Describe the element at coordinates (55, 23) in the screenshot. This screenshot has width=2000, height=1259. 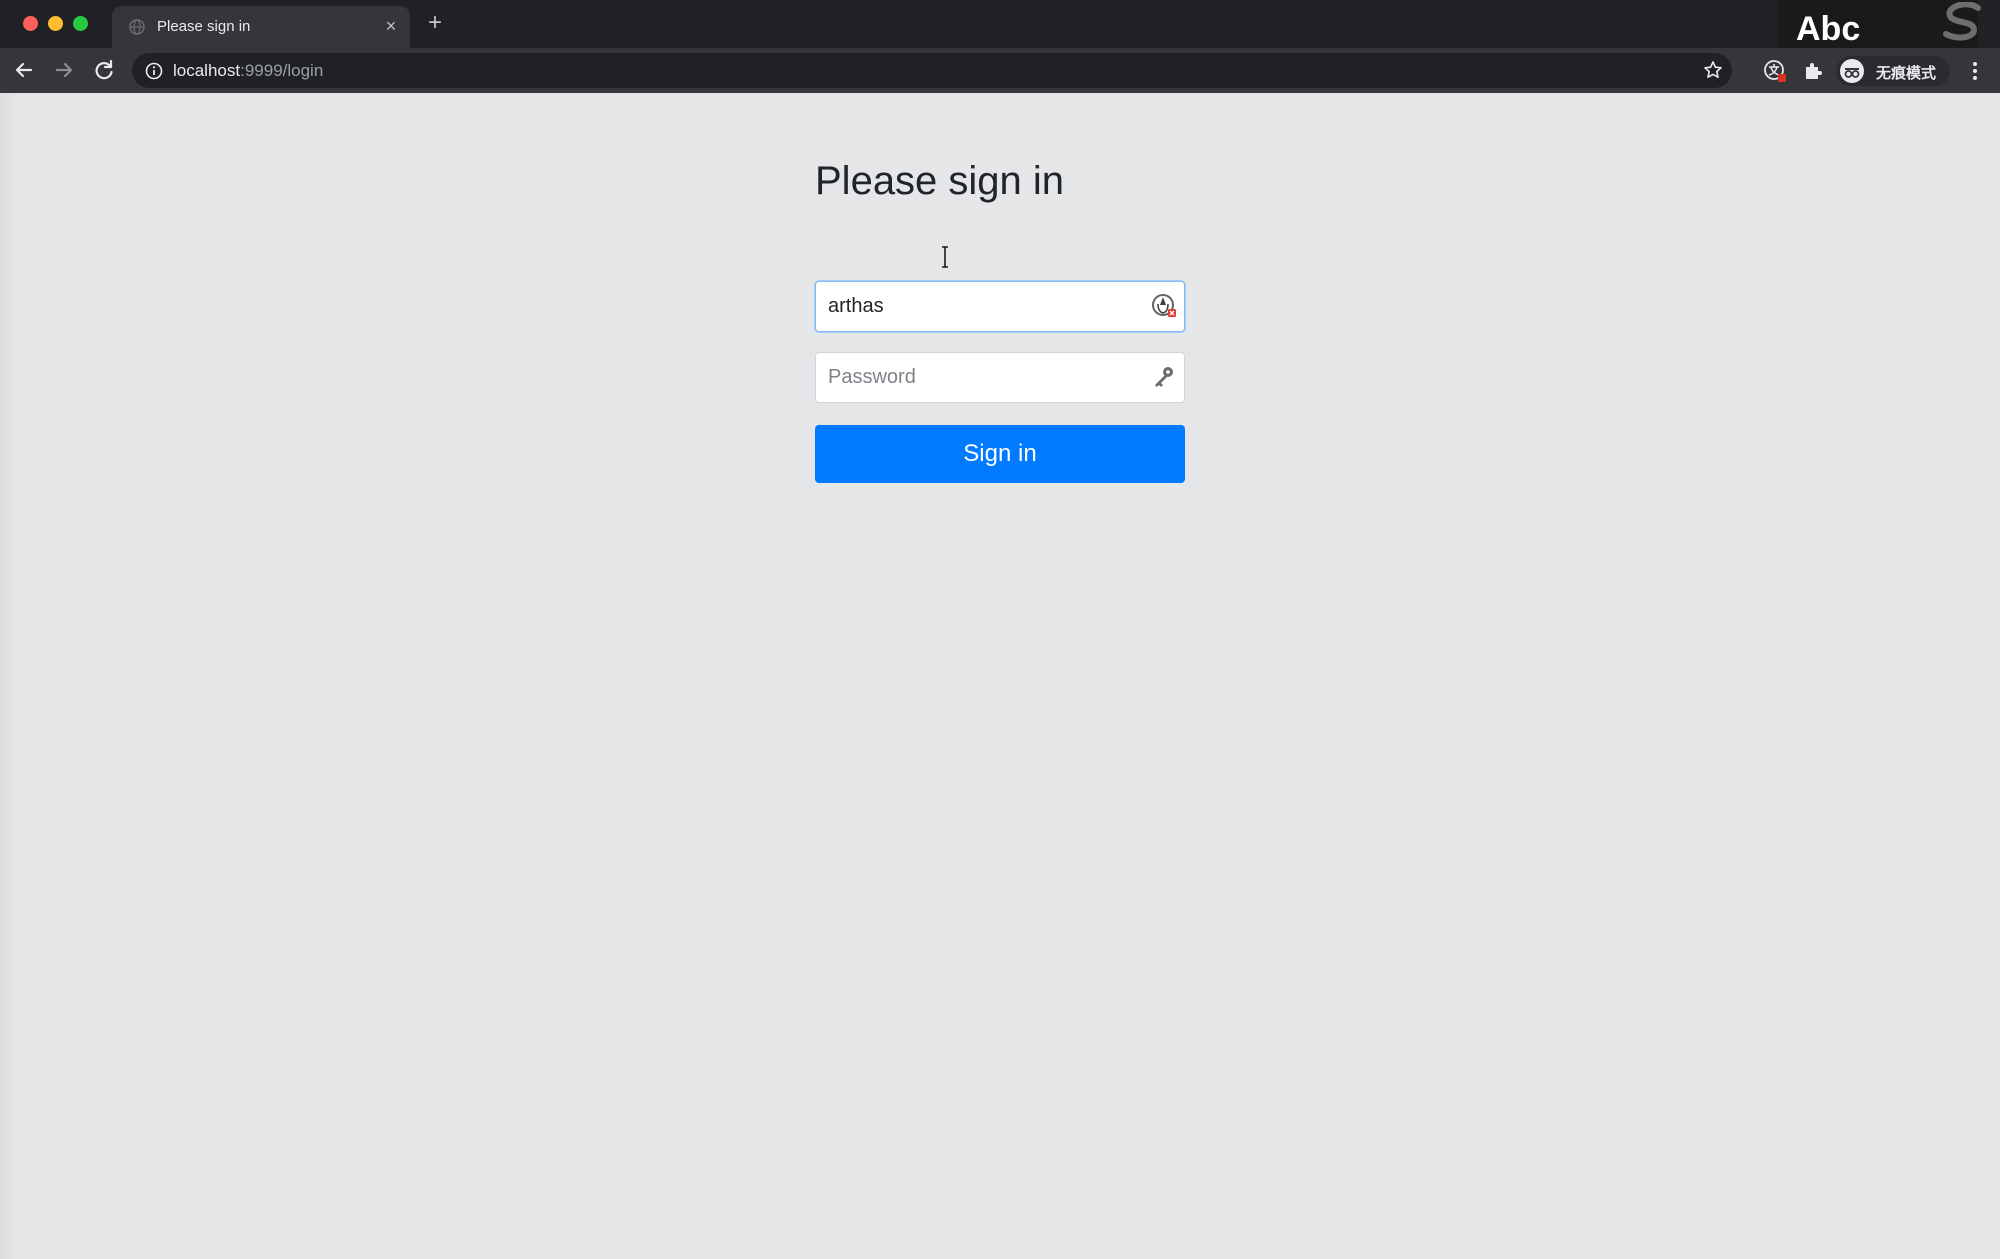
I see `window-minimize-button` at that location.